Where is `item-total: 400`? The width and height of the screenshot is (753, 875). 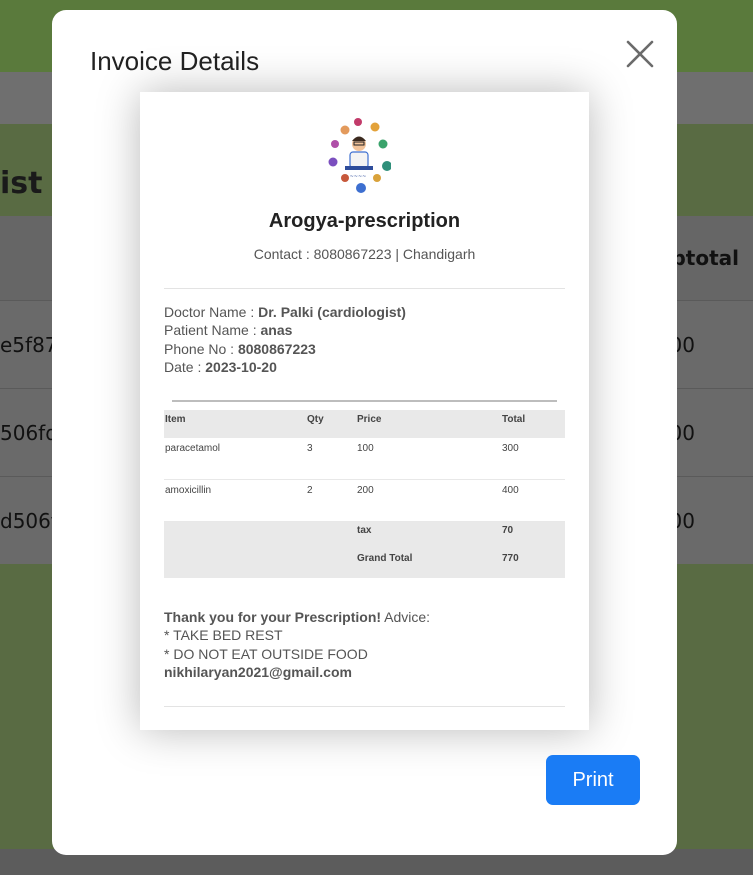
item-total: 400 is located at coordinates (510, 490).